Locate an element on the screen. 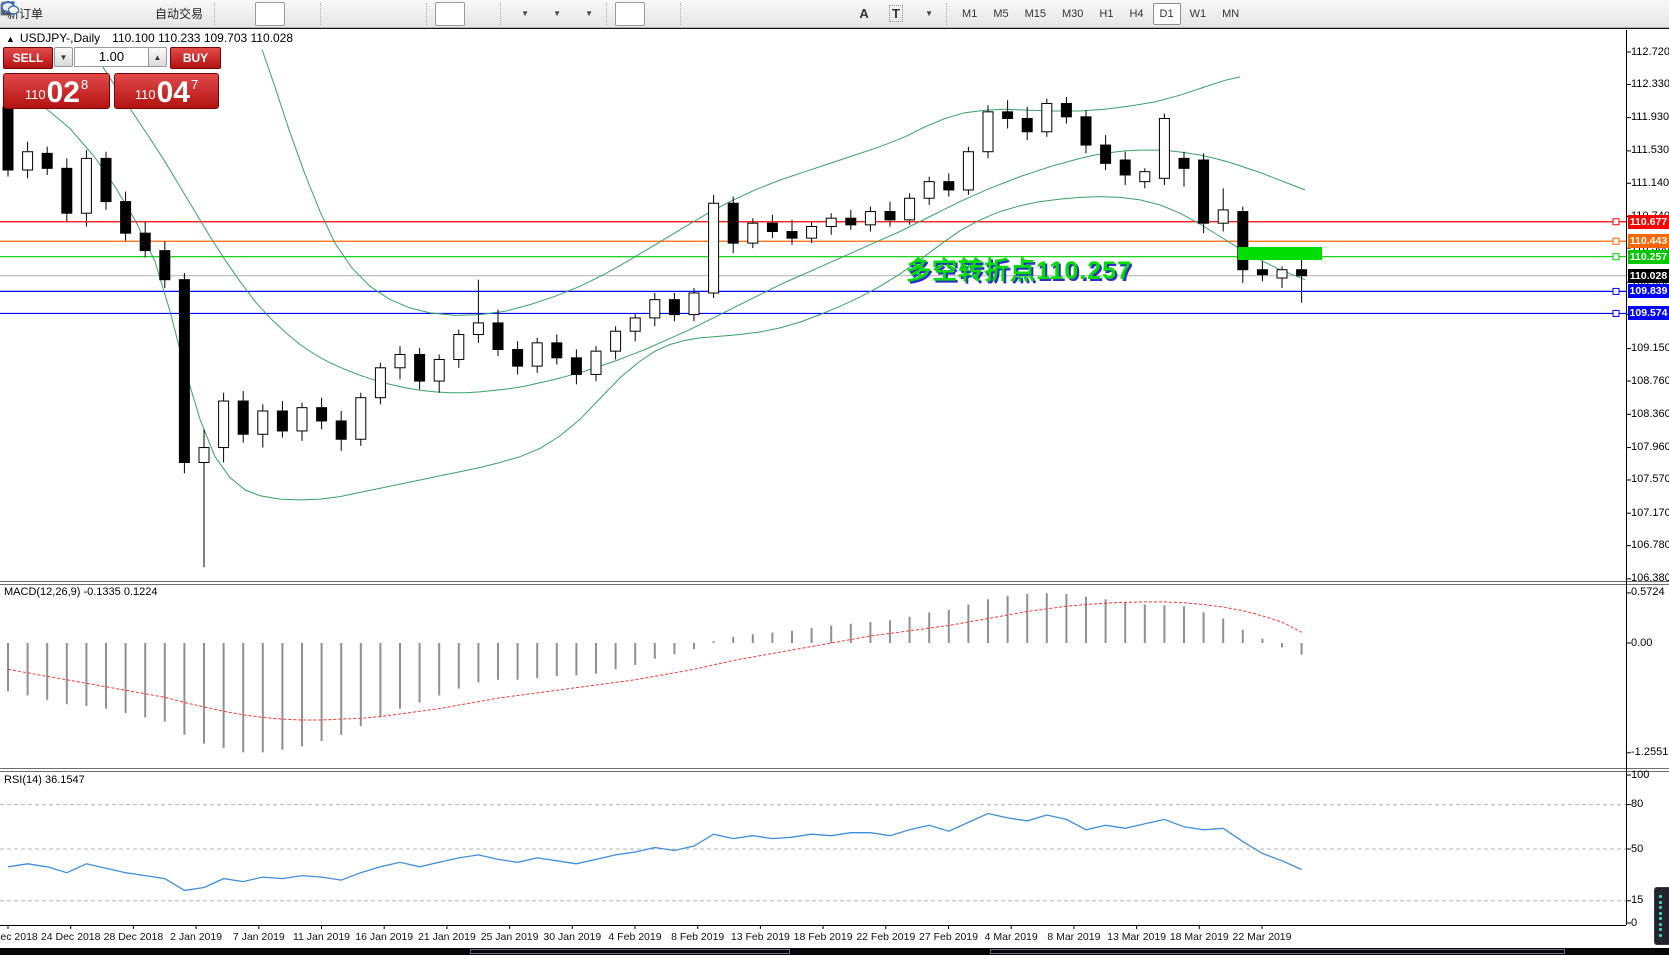 Image resolution: width=1669 pixels, height=955 pixels. volume-input: 1.00 is located at coordinates (111, 57).